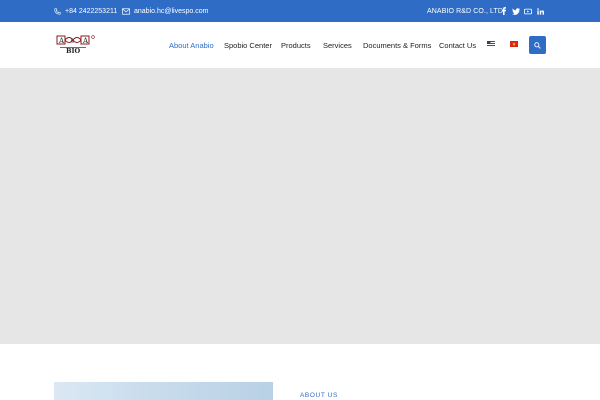 The height and width of the screenshot is (400, 600). Describe the element at coordinates (73, 51) in the screenshot. I see `svg-text: BIO` at that location.